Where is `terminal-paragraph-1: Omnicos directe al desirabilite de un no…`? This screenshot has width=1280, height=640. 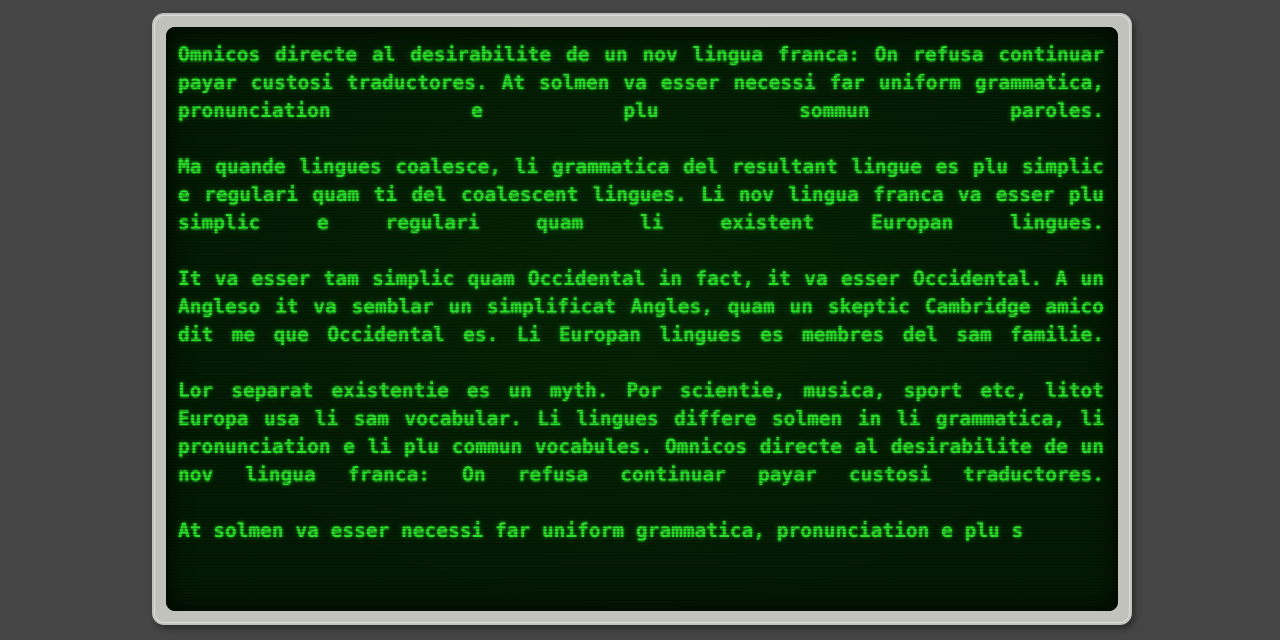 terminal-paragraph-1: Omnicos directe al desirabilite de un no… is located at coordinates (641, 82).